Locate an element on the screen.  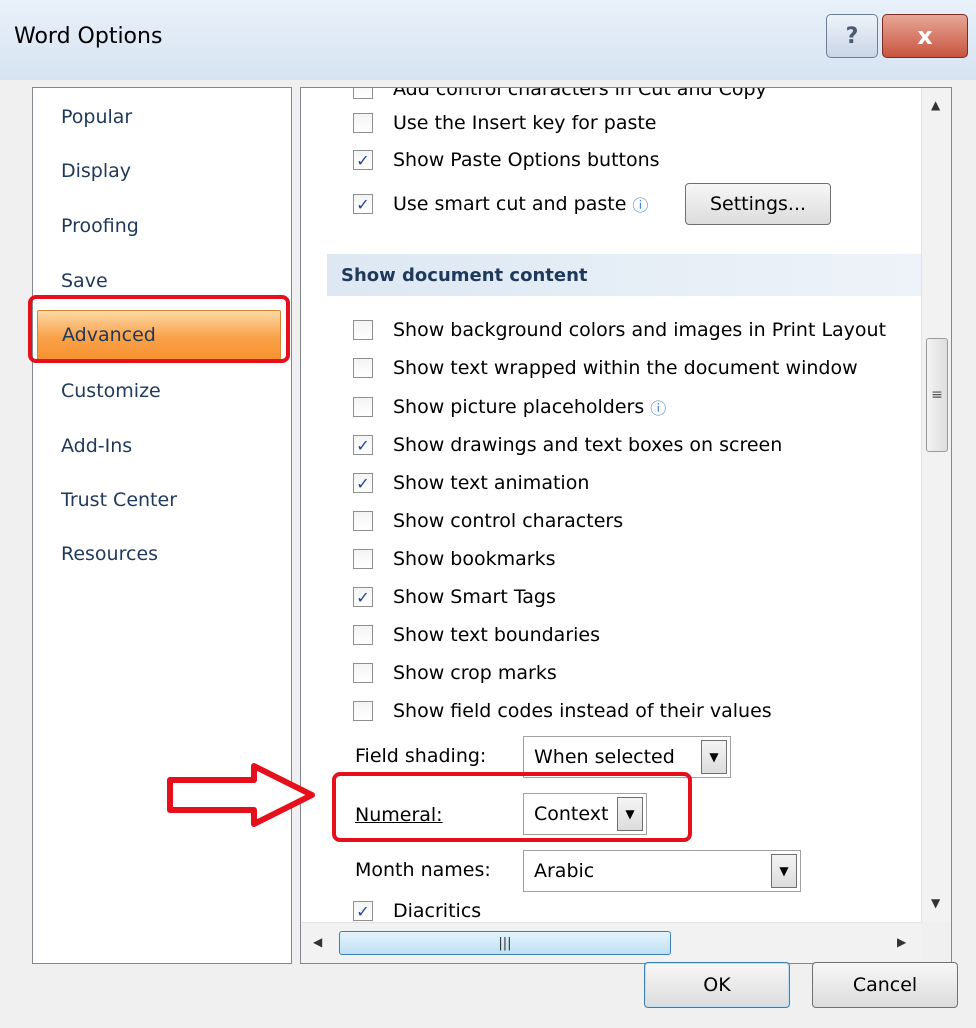
option-picture-placeholders: Show picture placeholders ⓘ is located at coordinates (509, 407).